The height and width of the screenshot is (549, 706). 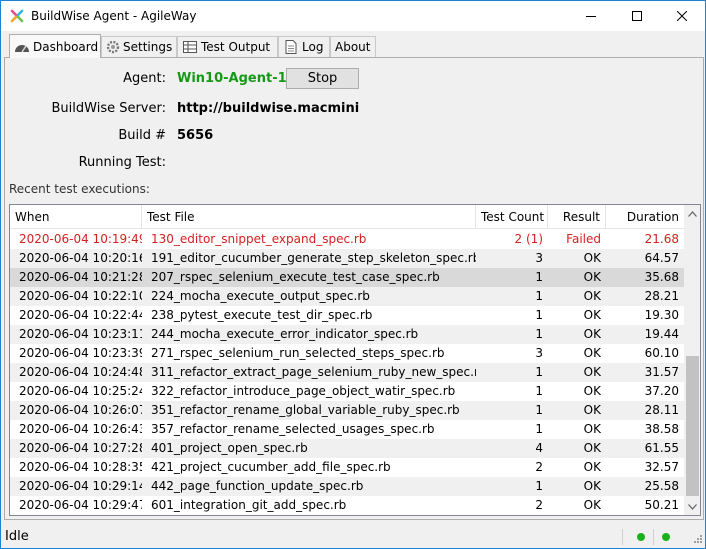 I want to click on row-duration-cell: 19.44, so click(x=661, y=334).